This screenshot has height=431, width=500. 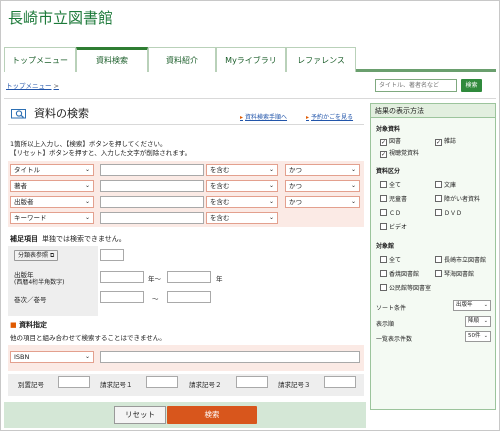 What do you see at coordinates (390, 259) in the screenshot?
I see `checkbox-library-all: 全て` at bounding box center [390, 259].